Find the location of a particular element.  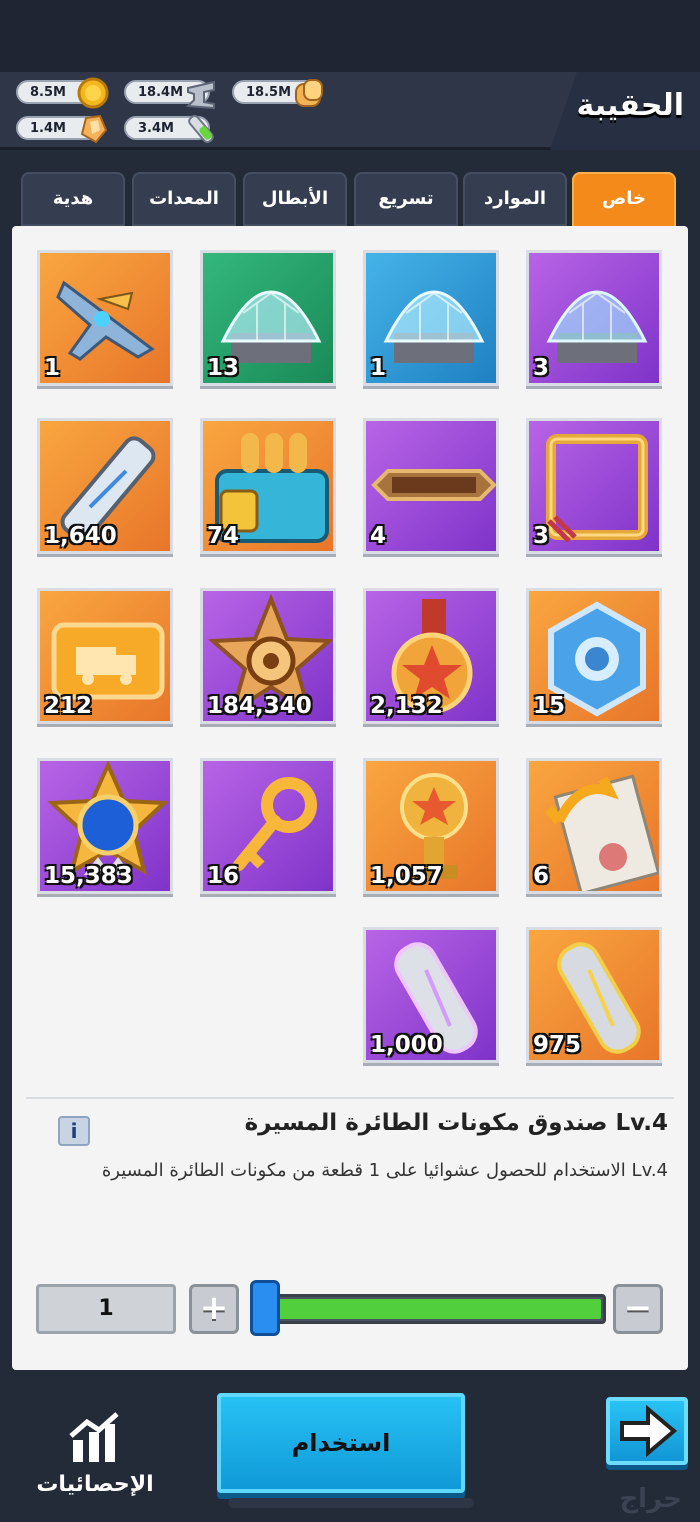

arrow-right-icon is located at coordinates (649, 1431).